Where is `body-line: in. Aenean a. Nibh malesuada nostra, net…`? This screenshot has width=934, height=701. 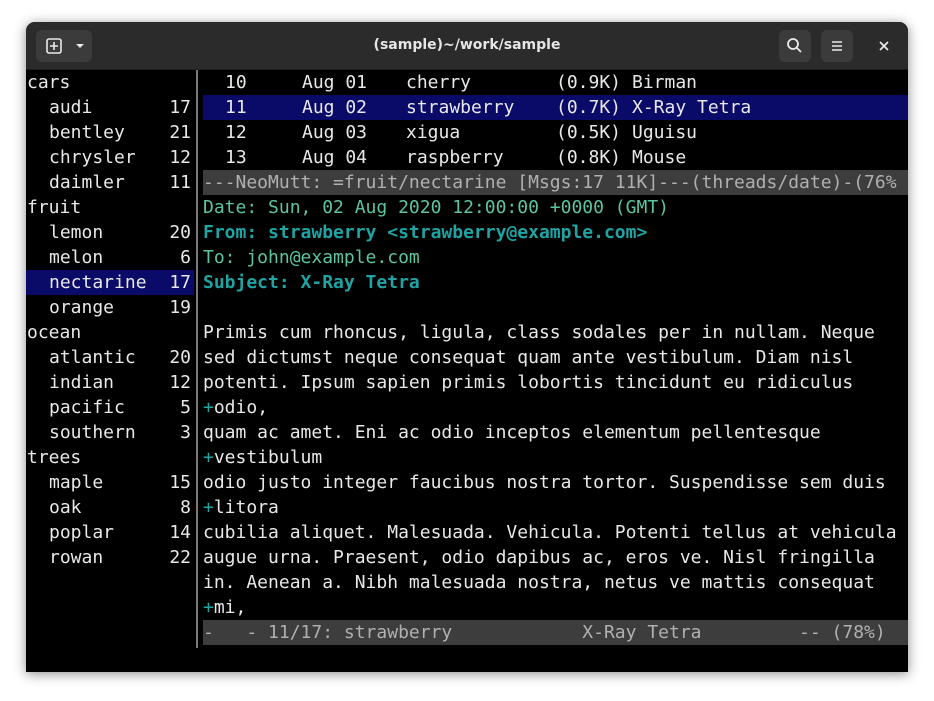 body-line: in. Aenean a. Nibh malesuada nostra, net… is located at coordinates (539, 582).